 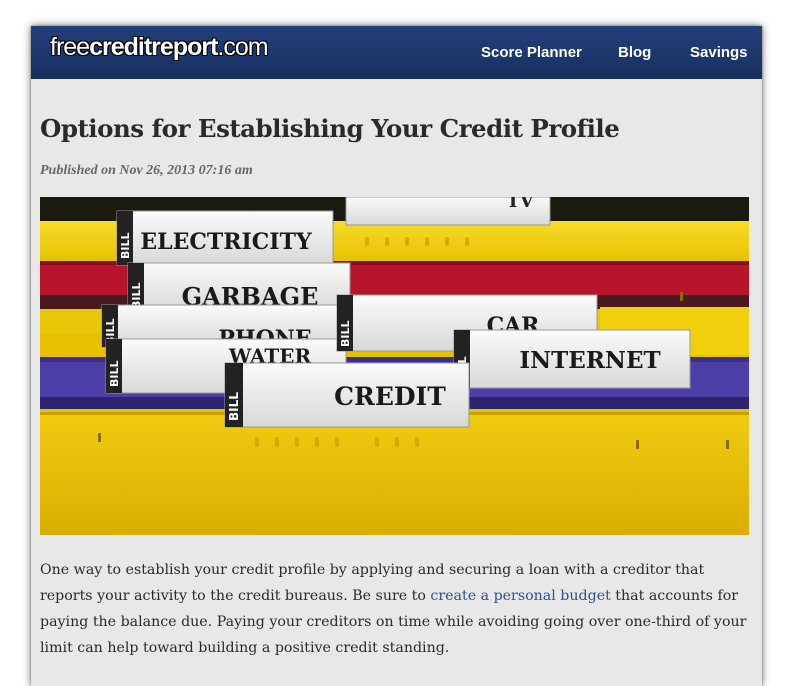 I want to click on tab-bill-car: BILL, so click(x=345, y=334).